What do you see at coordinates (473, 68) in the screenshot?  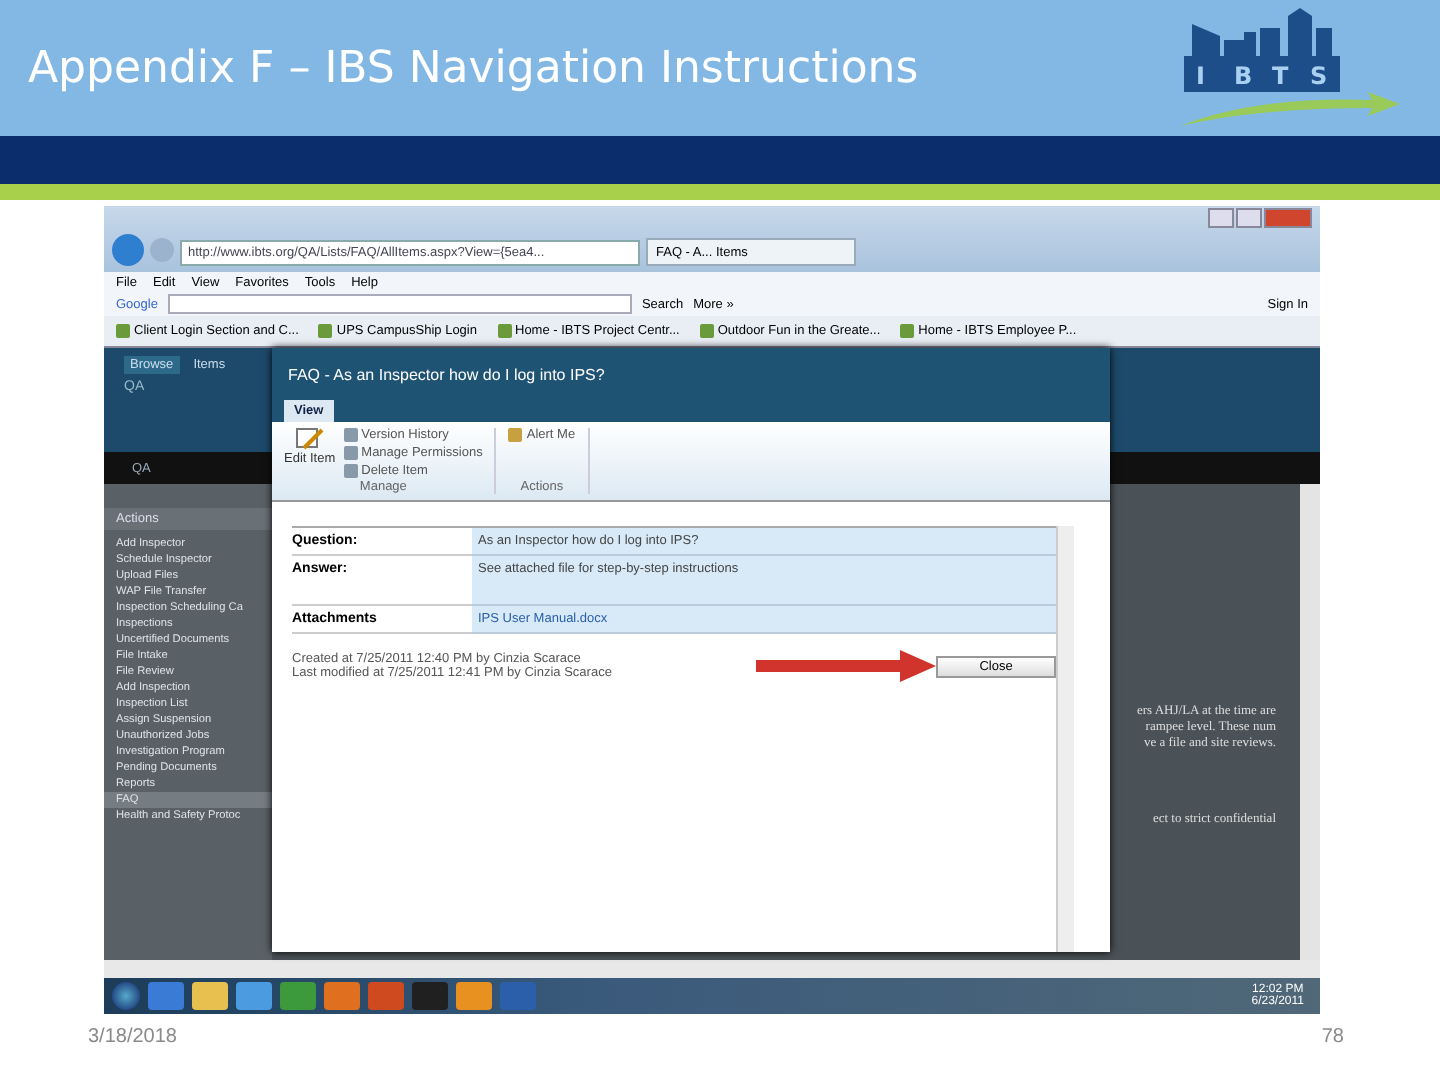 I see `slide-title: Appendix F – IBS Navigation Instructions` at bounding box center [473, 68].